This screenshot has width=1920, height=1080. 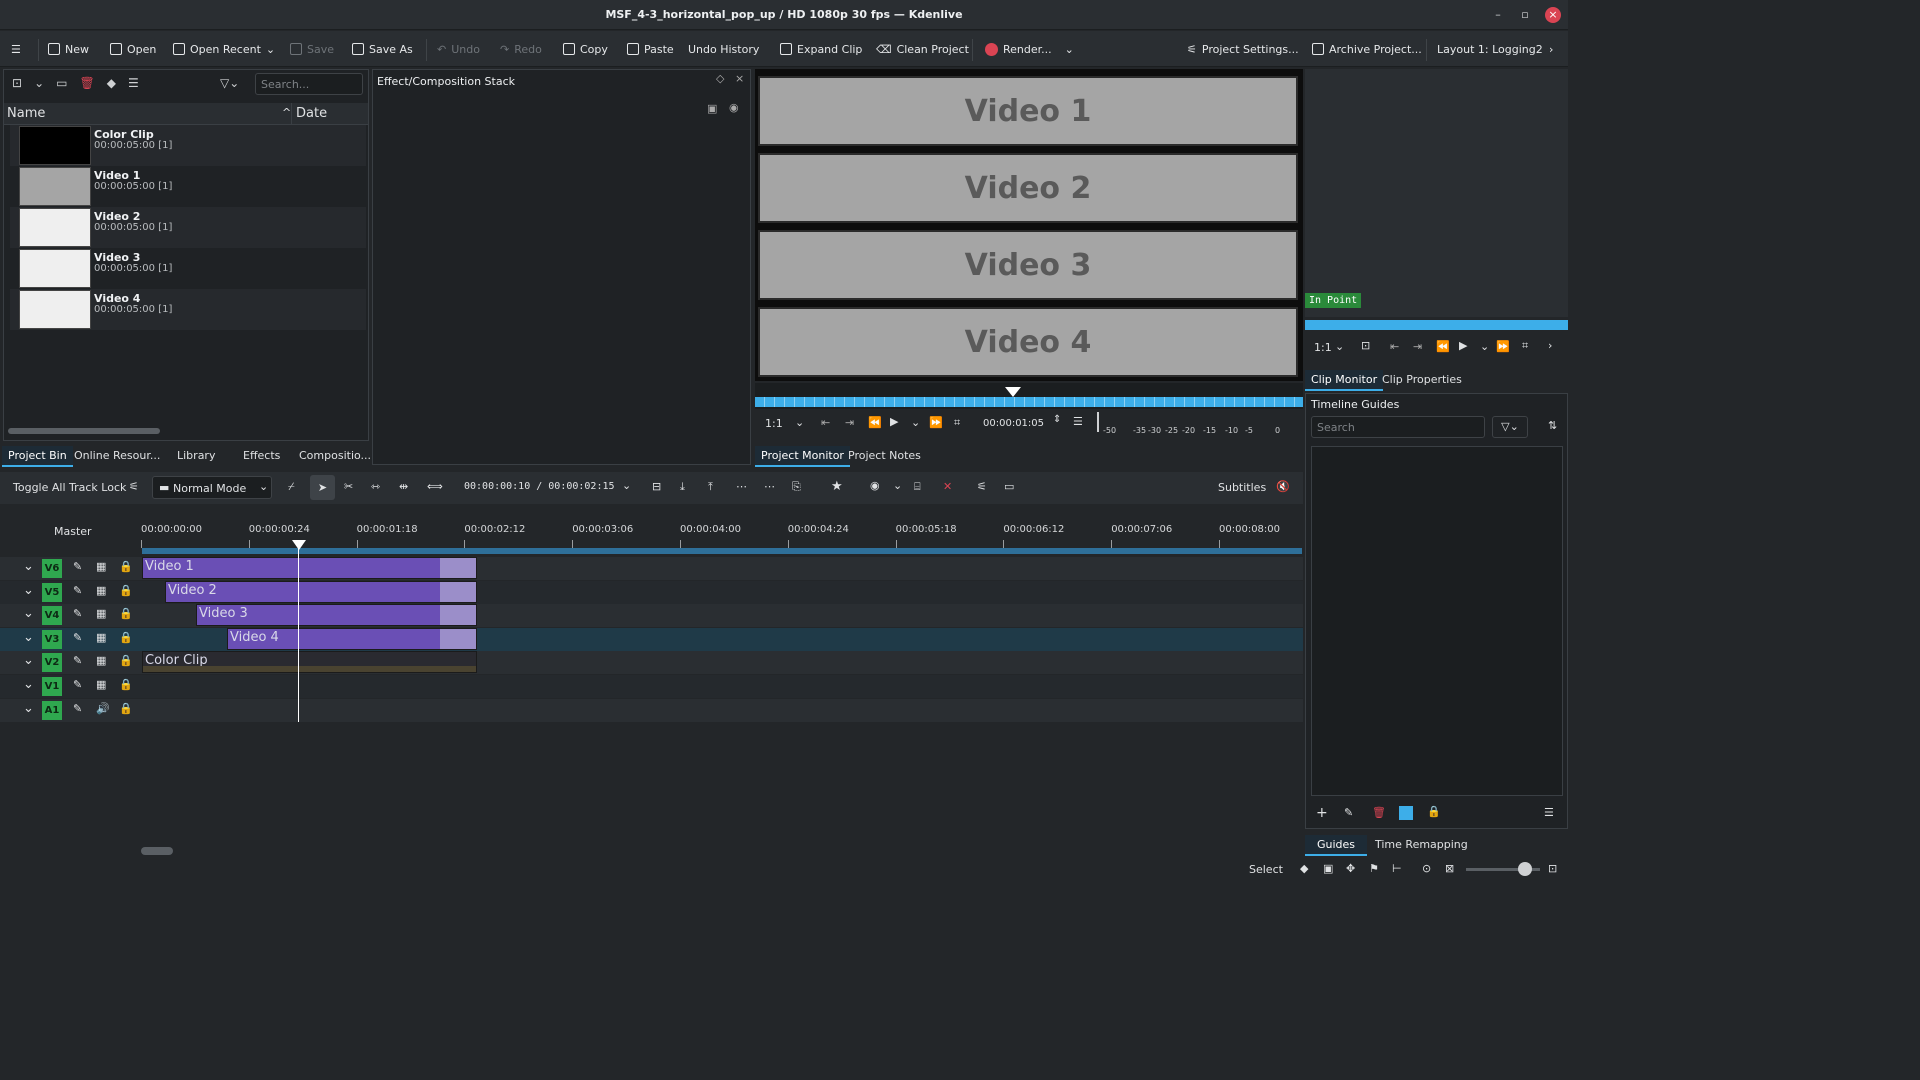 What do you see at coordinates (348, 486) in the screenshot?
I see `razor-icon: ✂` at bounding box center [348, 486].